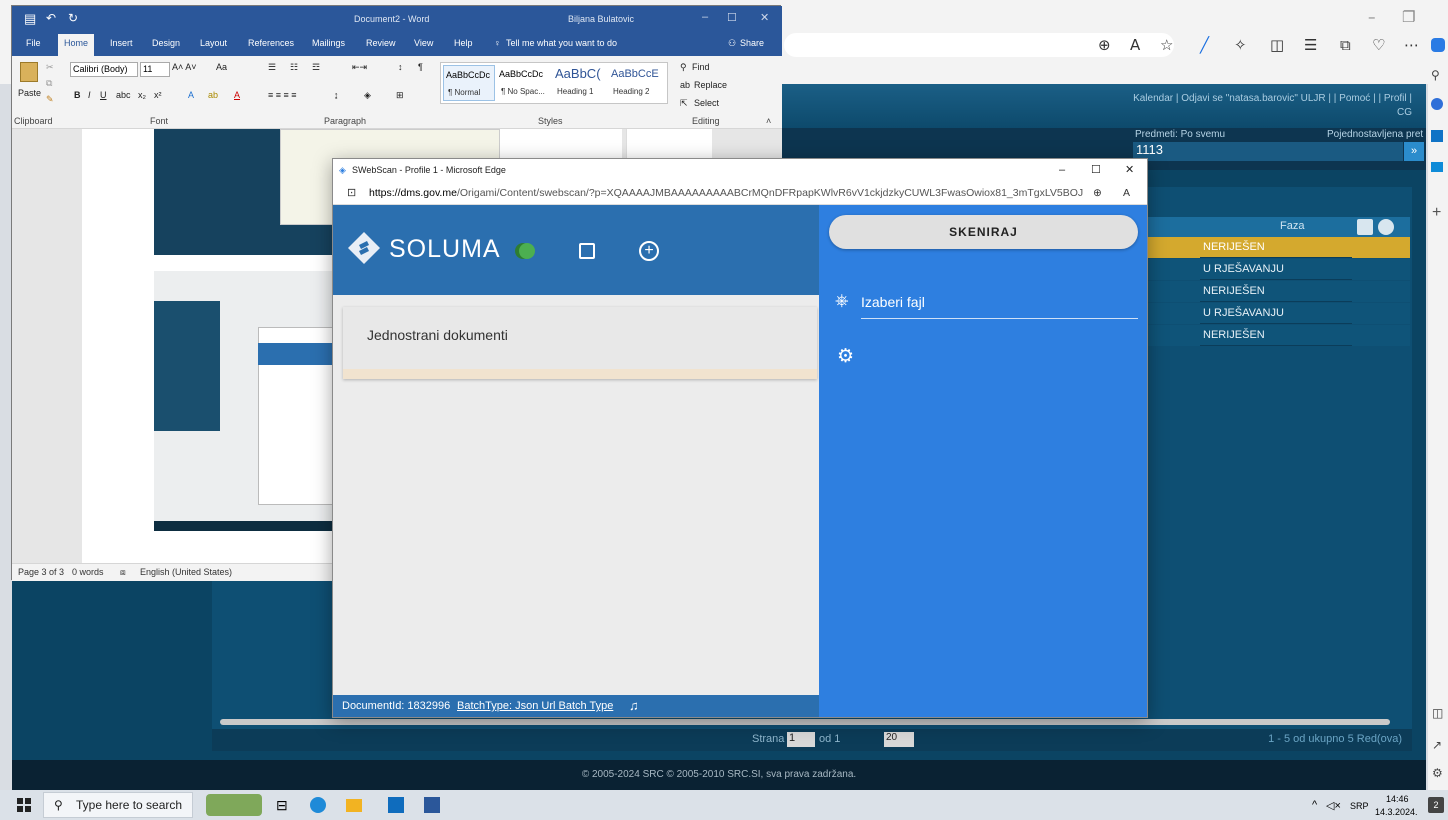 This screenshot has width=1448, height=820. Describe the element at coordinates (400, 95) in the screenshot. I see `borders-icon: ⊞` at that location.